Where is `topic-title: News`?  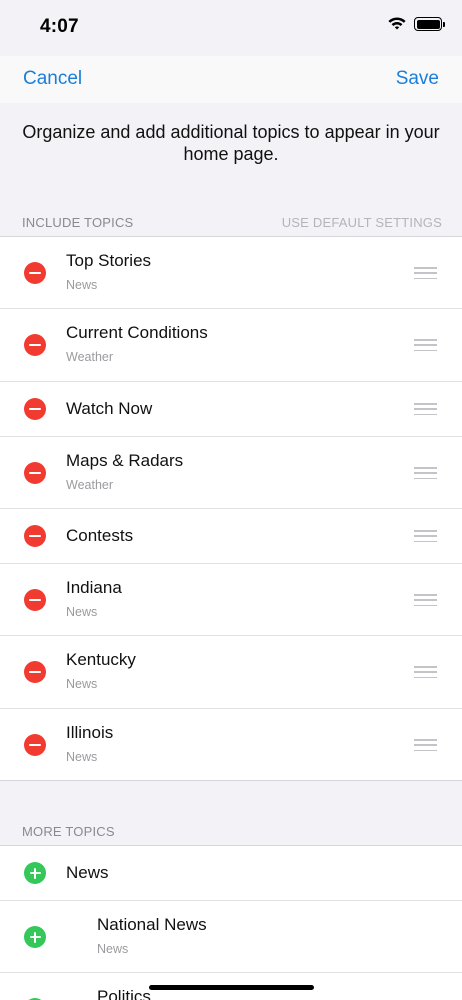
topic-title: News is located at coordinates (87, 872).